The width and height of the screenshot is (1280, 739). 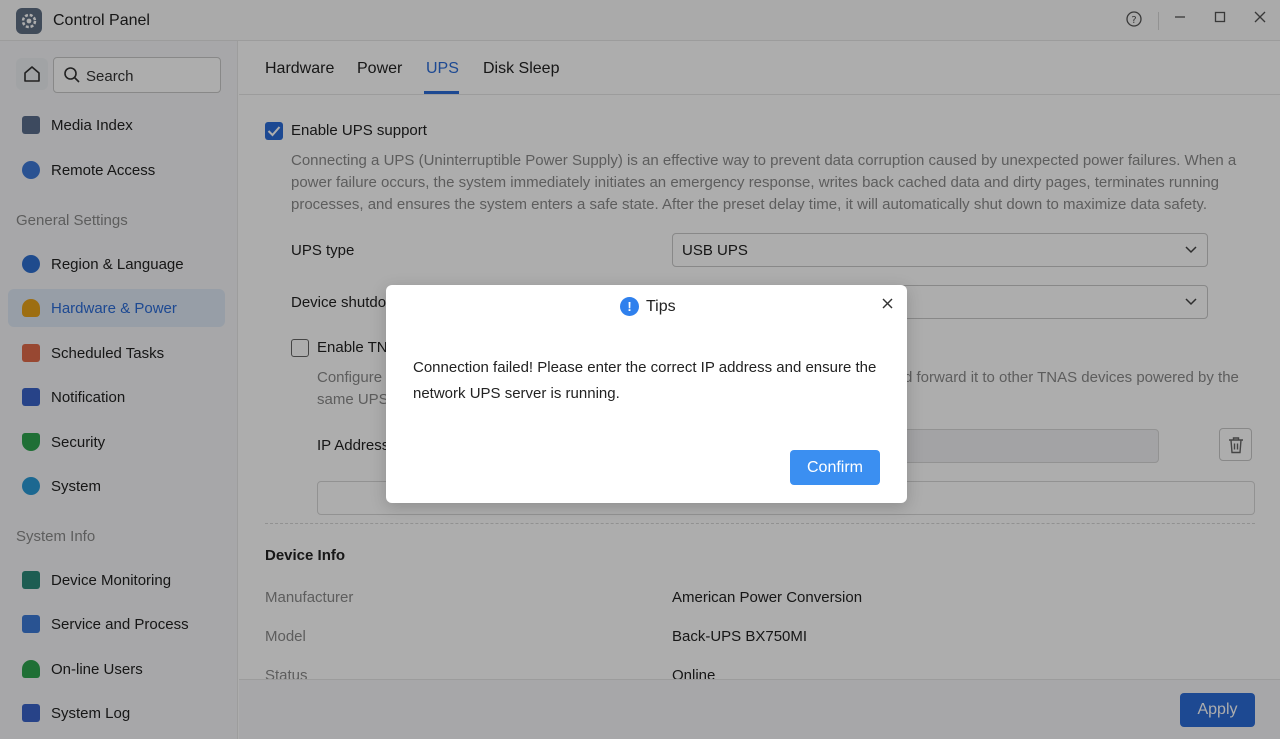 I want to click on confirm-button: Confirm, so click(x=835, y=467).